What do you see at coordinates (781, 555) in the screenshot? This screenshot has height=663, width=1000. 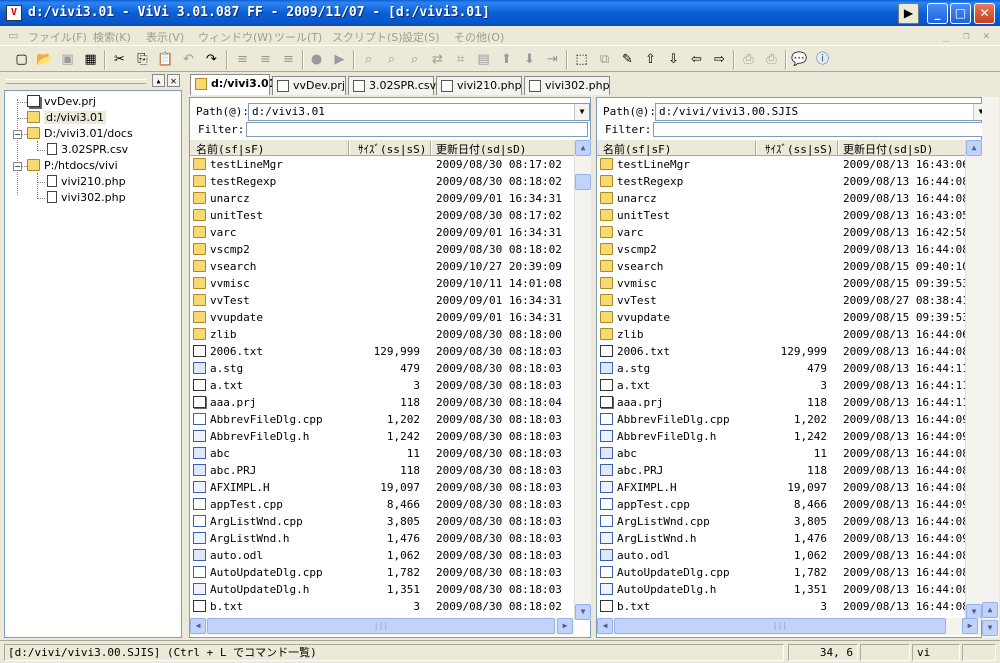 I see `file-row: auto.odl 1,062 2009/08/13 16:44:08` at bounding box center [781, 555].